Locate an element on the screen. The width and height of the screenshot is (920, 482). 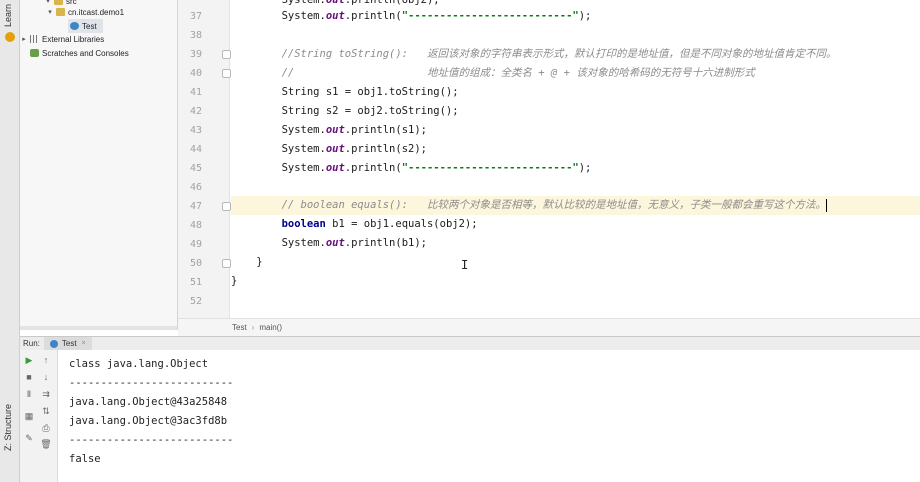
soft-wrap-icon: ⇉ is located at coordinates (46, 394).